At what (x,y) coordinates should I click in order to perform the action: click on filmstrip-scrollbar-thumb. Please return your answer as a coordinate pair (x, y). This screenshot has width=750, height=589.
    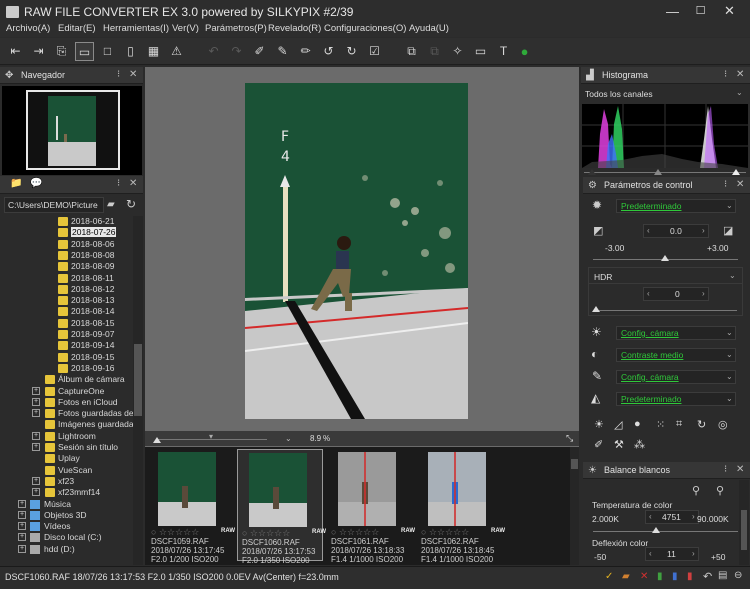
    Looking at the image, I should click on (574, 464).